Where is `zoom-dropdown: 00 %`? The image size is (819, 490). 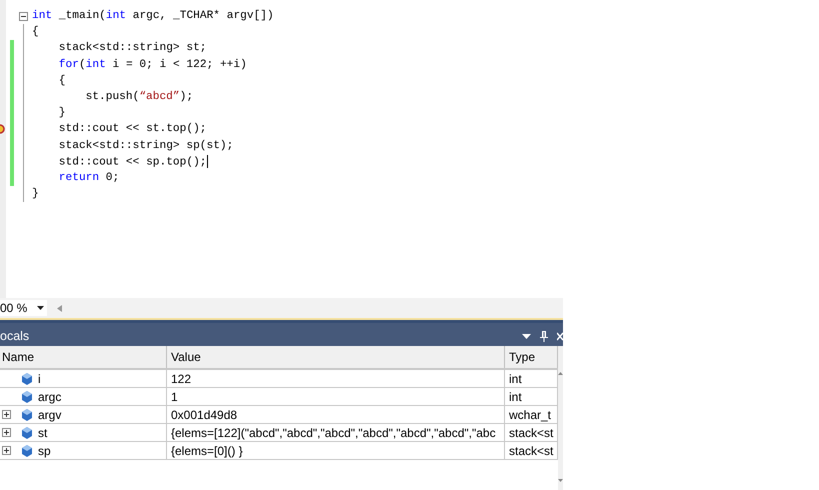 zoom-dropdown: 00 % is located at coordinates (23, 308).